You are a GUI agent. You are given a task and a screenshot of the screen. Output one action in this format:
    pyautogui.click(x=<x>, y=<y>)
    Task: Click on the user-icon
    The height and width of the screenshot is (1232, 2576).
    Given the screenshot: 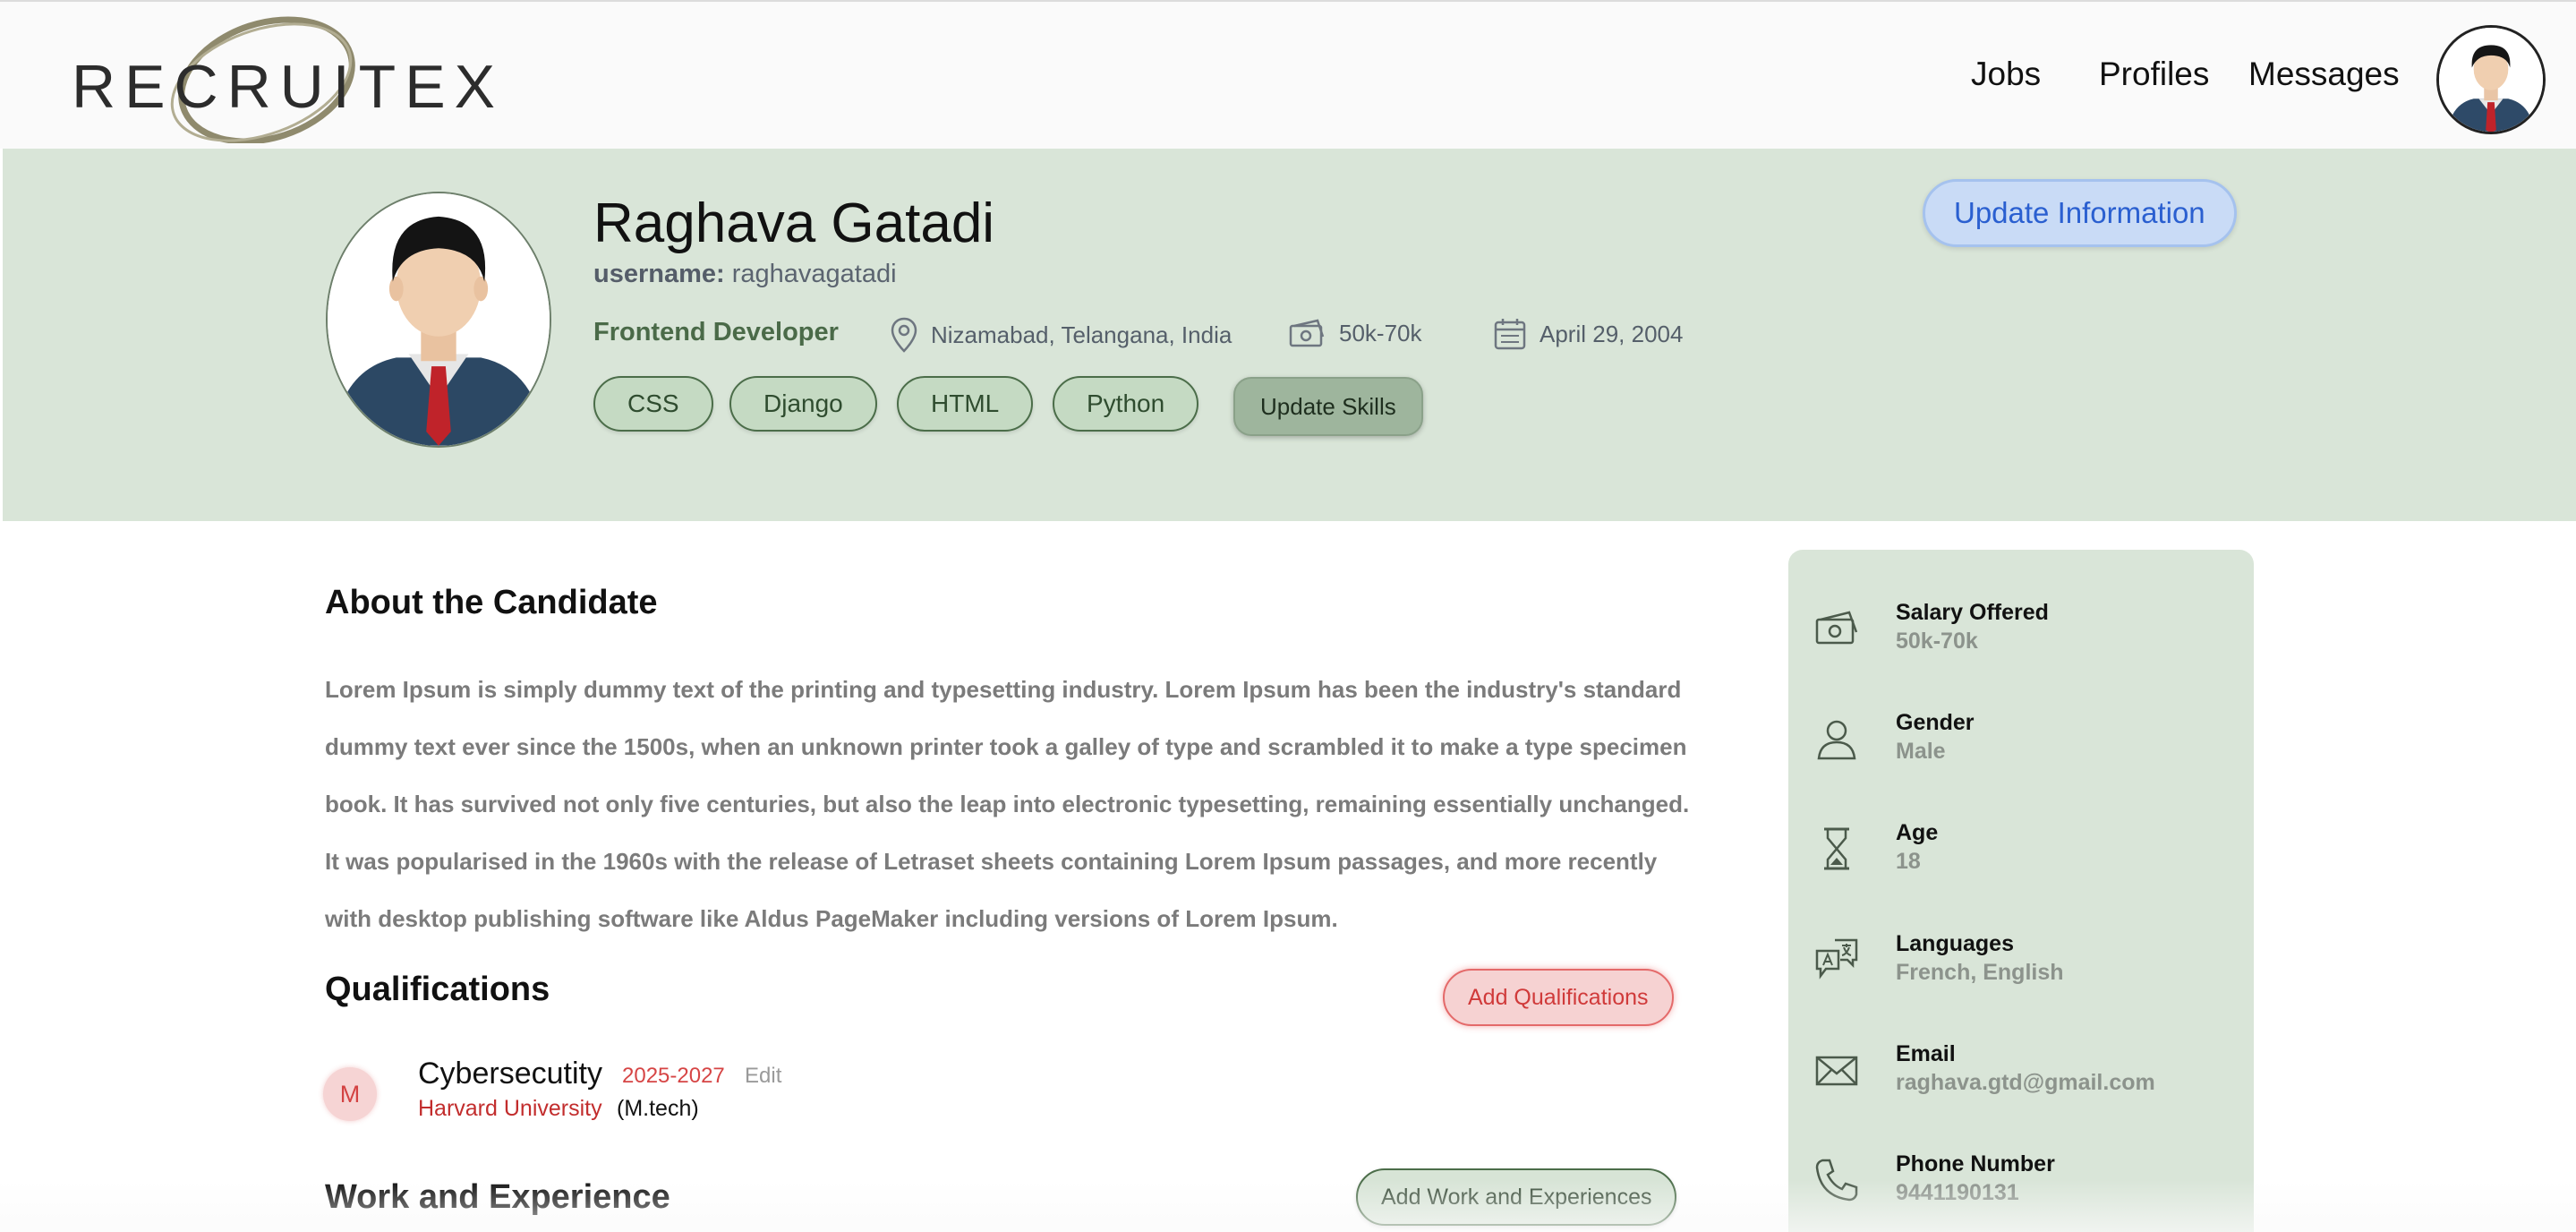 What is the action you would take?
    pyautogui.click(x=1836, y=740)
    